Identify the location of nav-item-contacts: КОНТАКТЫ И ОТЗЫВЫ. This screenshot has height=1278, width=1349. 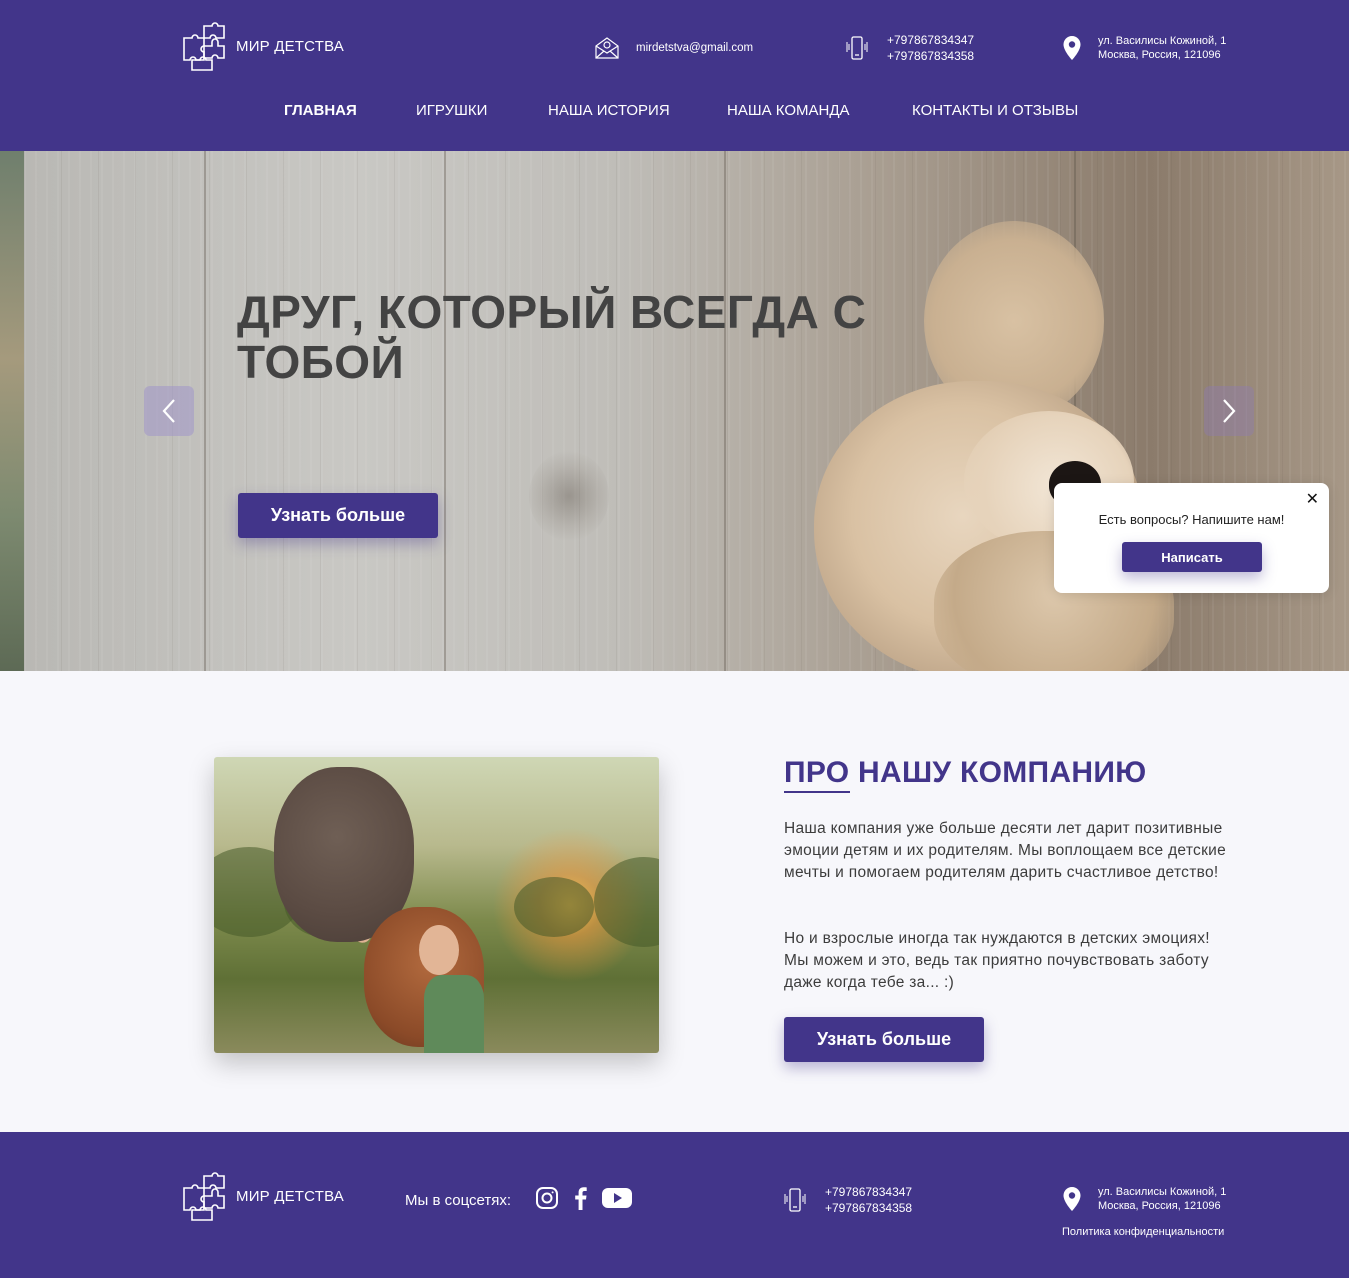
(995, 110).